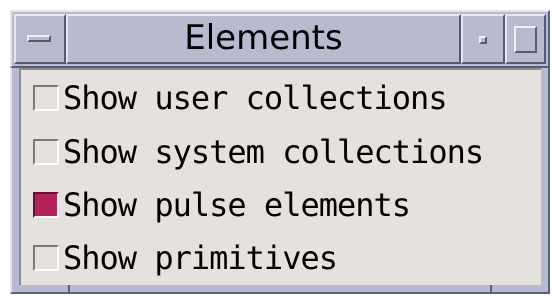 This screenshot has height=297, width=553. What do you see at coordinates (237, 205) in the screenshot?
I see `option-label: Show pulse elements` at bounding box center [237, 205].